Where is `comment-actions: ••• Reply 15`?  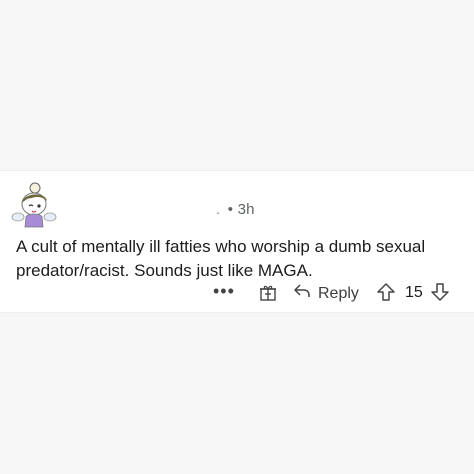
comment-actions: ••• Reply 15 is located at coordinates (335, 293).